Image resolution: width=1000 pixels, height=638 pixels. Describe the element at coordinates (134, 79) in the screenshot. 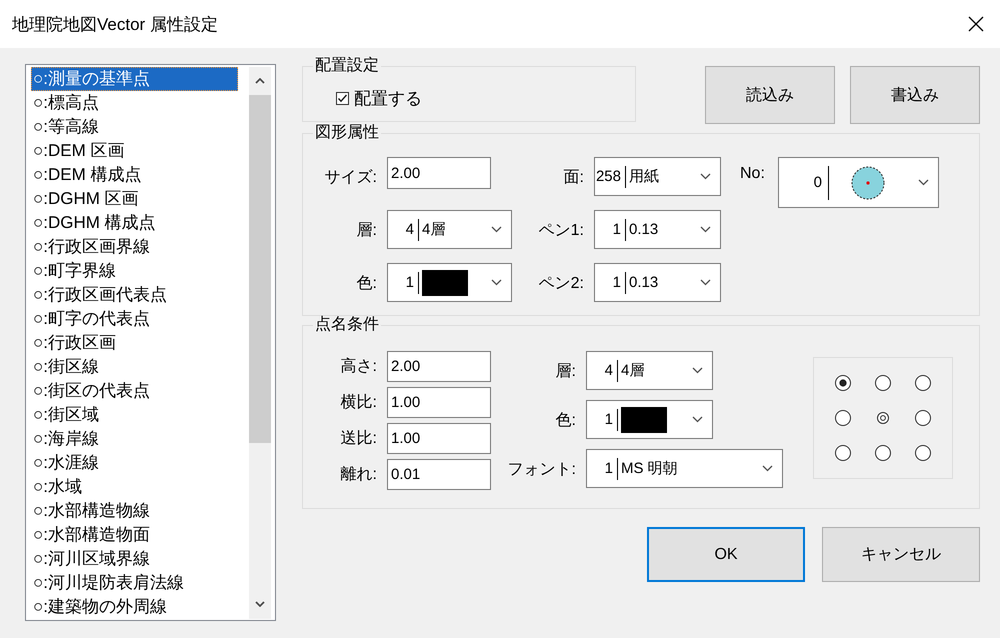

I see `list-item: ○:測量の基準点` at that location.